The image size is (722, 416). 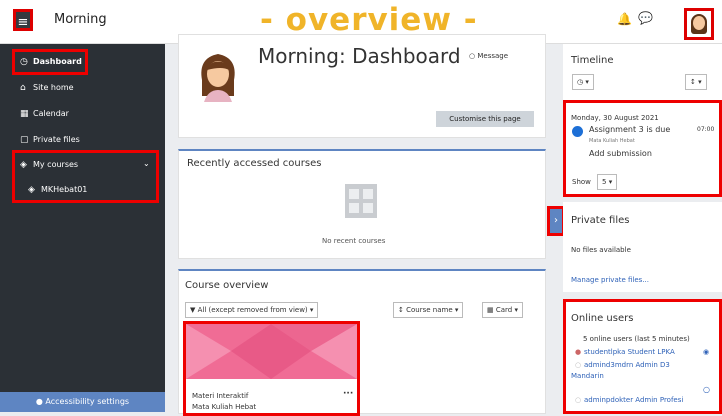 What do you see at coordinates (490, 310) in the screenshot?
I see `grid-icon: ▦` at bounding box center [490, 310].